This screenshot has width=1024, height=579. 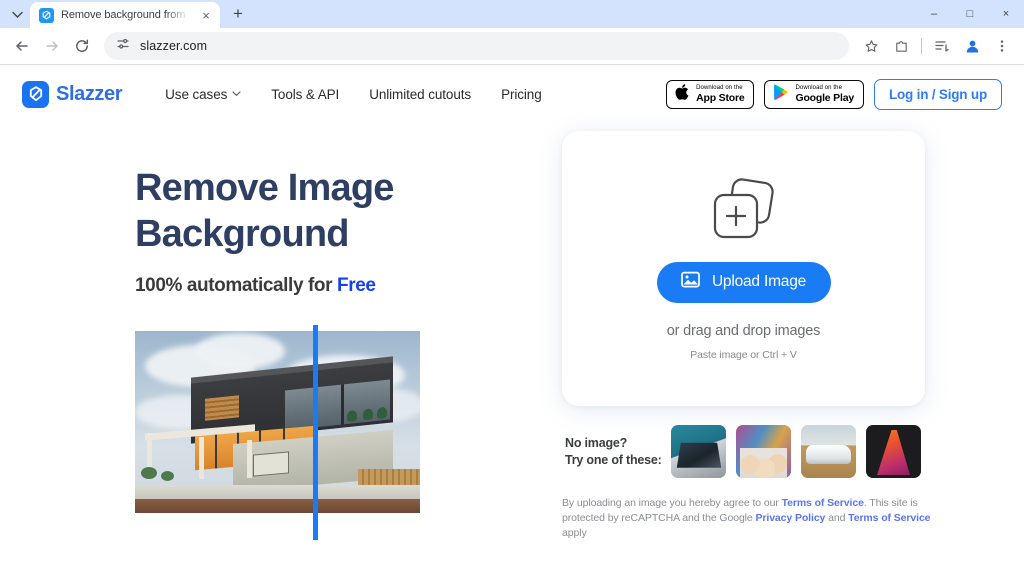 What do you see at coordinates (89, 93) in the screenshot?
I see `brand-name: Slazzer` at bounding box center [89, 93].